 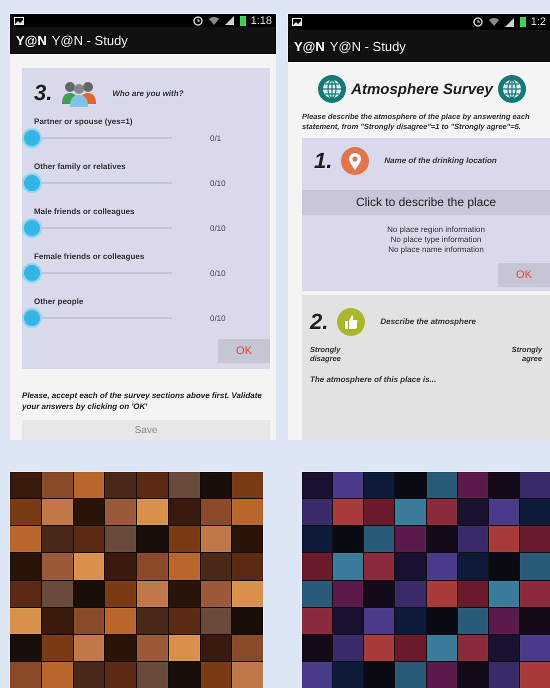 What do you see at coordinates (85, 211) in the screenshot?
I see `slider-label: Male friends or colleagues` at bounding box center [85, 211].